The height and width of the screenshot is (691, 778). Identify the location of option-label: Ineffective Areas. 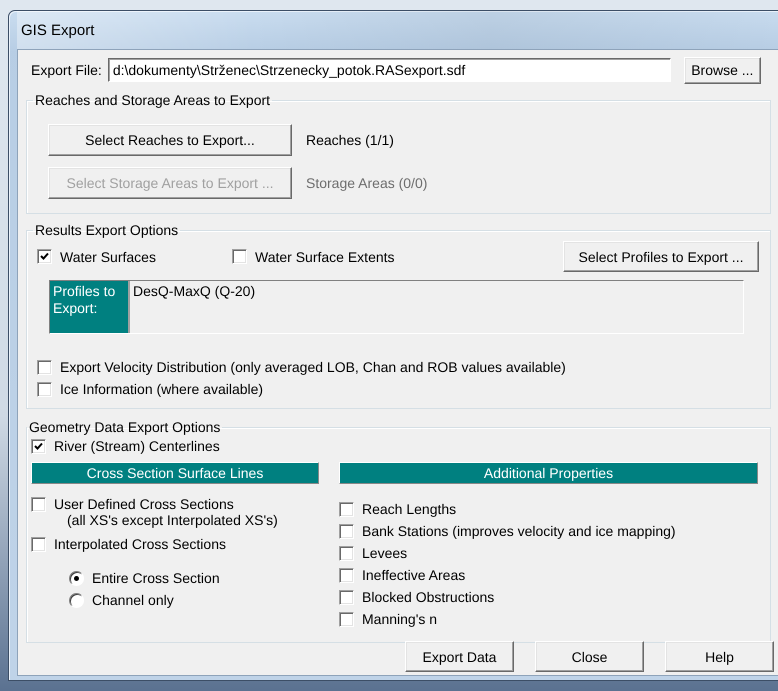
(414, 575).